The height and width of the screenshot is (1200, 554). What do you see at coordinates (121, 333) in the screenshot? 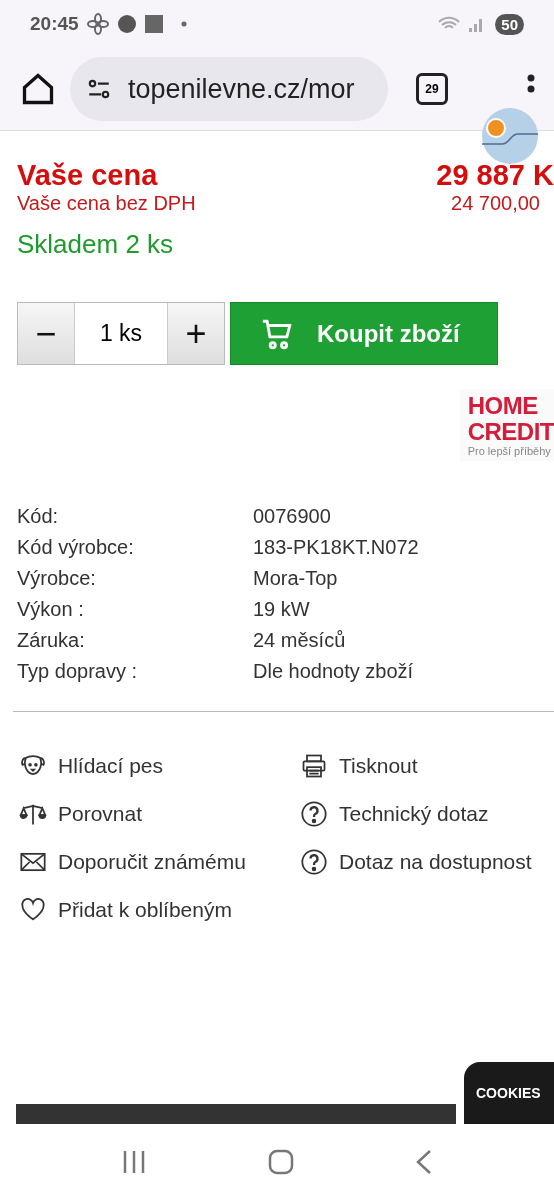
I see `quantity-field: 1 ks` at bounding box center [121, 333].